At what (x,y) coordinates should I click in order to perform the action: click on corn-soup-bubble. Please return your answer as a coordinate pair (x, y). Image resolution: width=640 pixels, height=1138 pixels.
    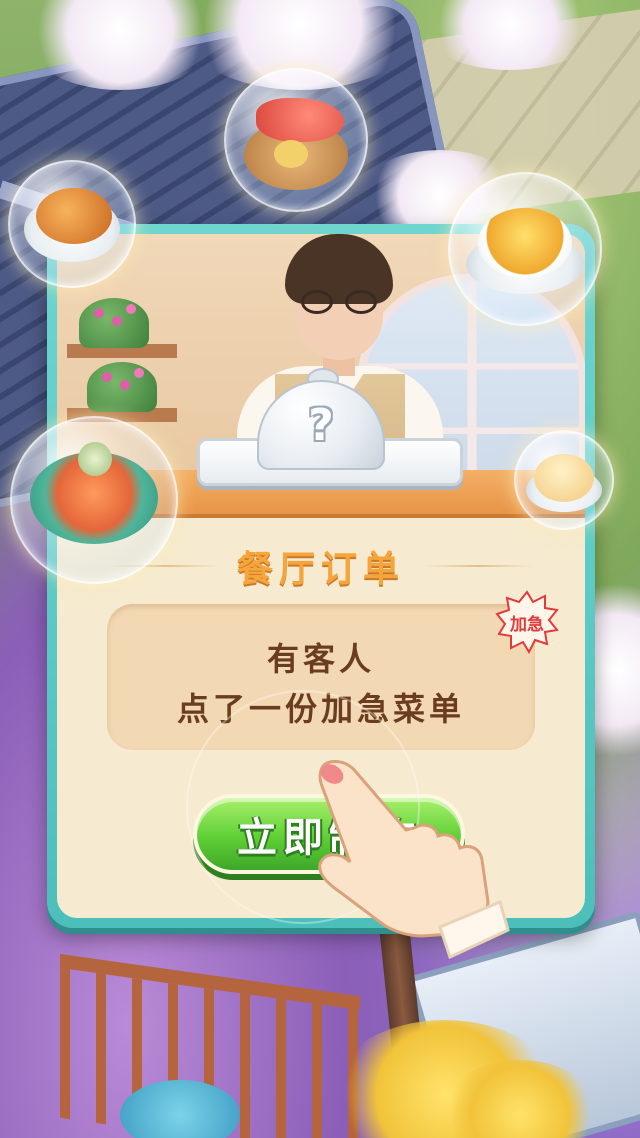
    Looking at the image, I should click on (525, 249).